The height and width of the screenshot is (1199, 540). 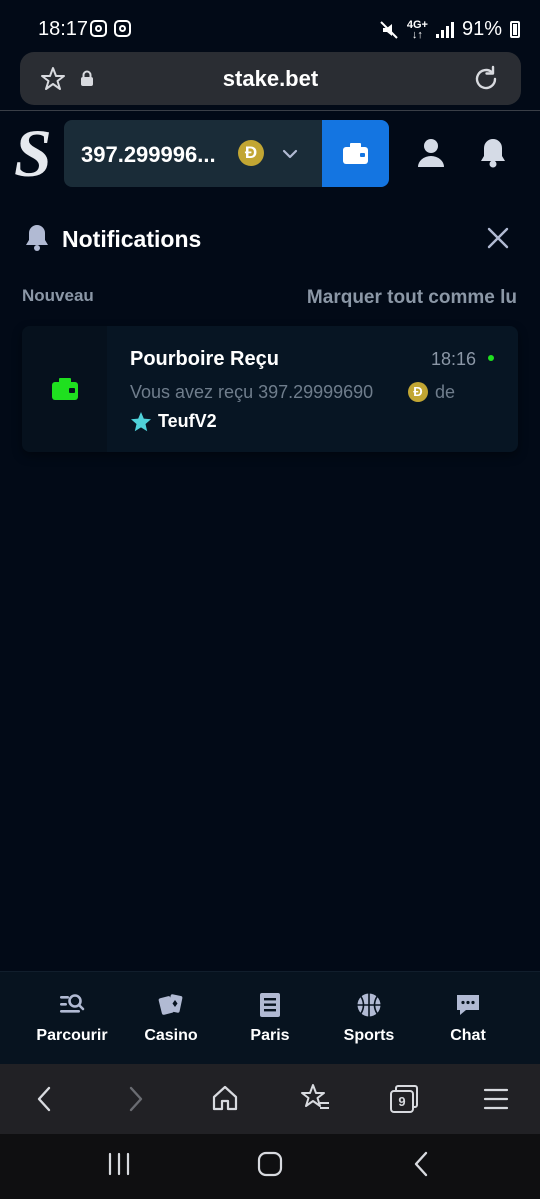 What do you see at coordinates (119, 1164) in the screenshot?
I see `recent-apps-icon` at bounding box center [119, 1164].